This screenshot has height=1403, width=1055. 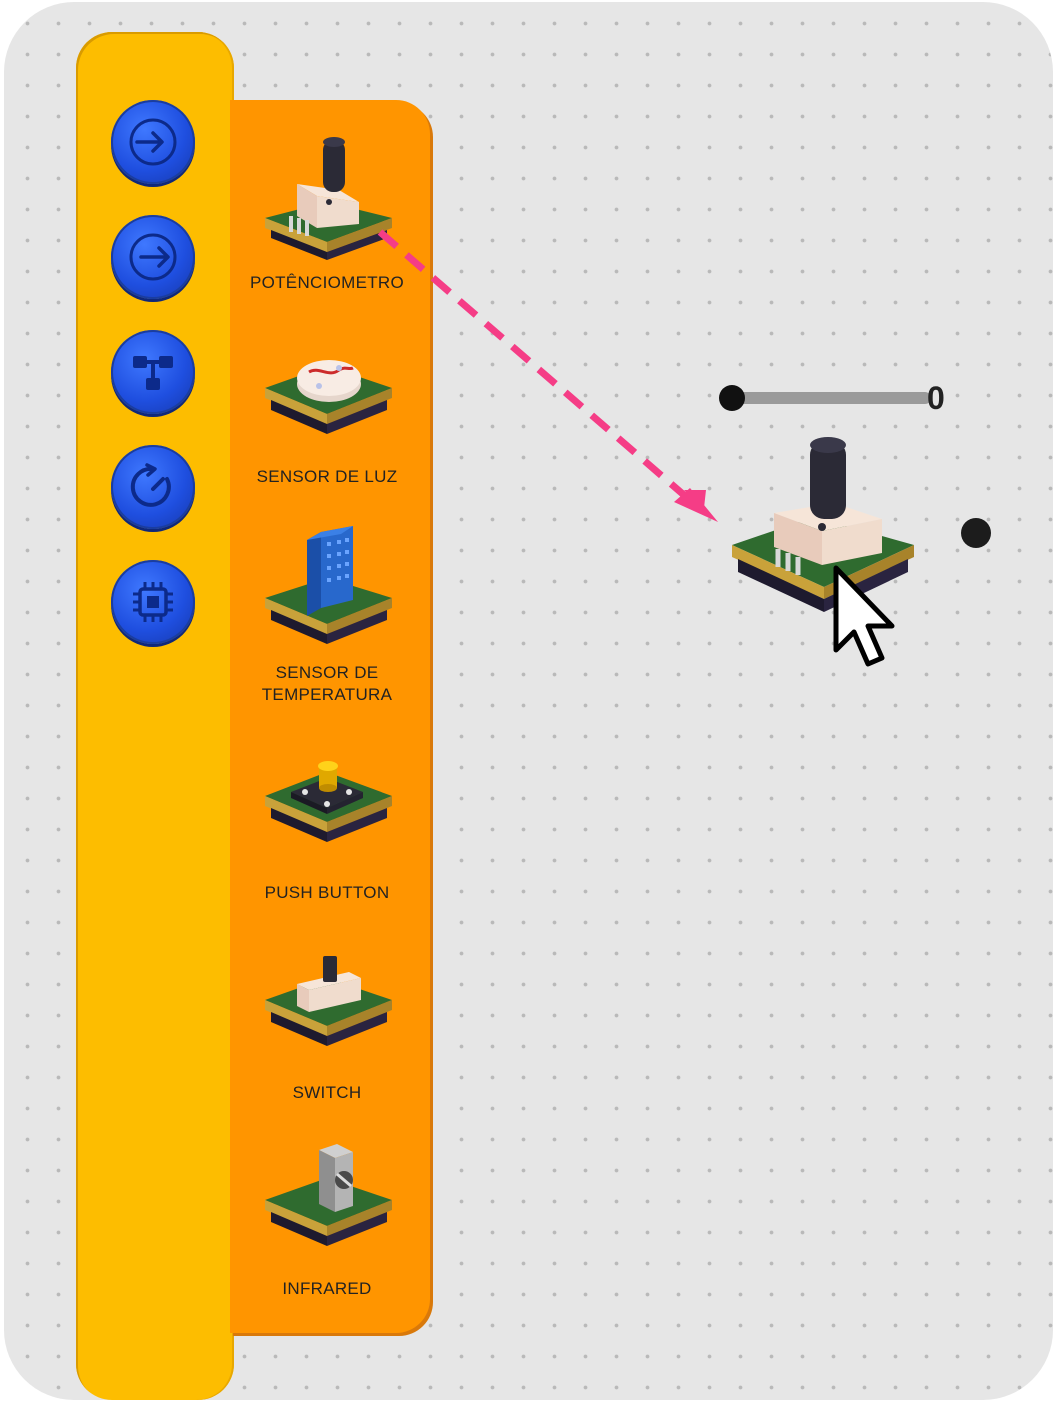 What do you see at coordinates (864, 616) in the screenshot?
I see `mouse-cursor-icon` at bounding box center [864, 616].